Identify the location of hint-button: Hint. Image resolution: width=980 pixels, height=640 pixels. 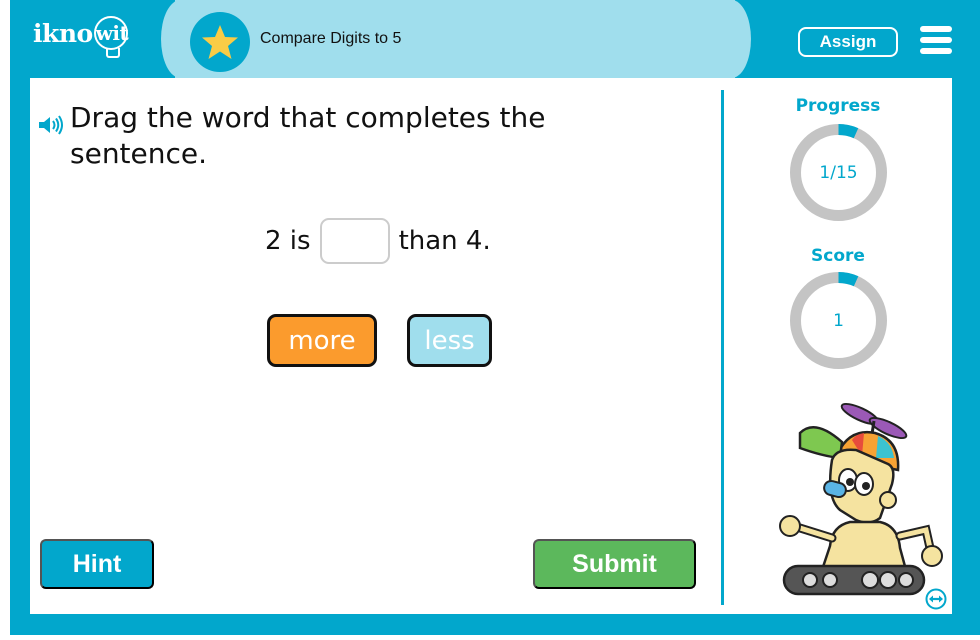
(97, 564).